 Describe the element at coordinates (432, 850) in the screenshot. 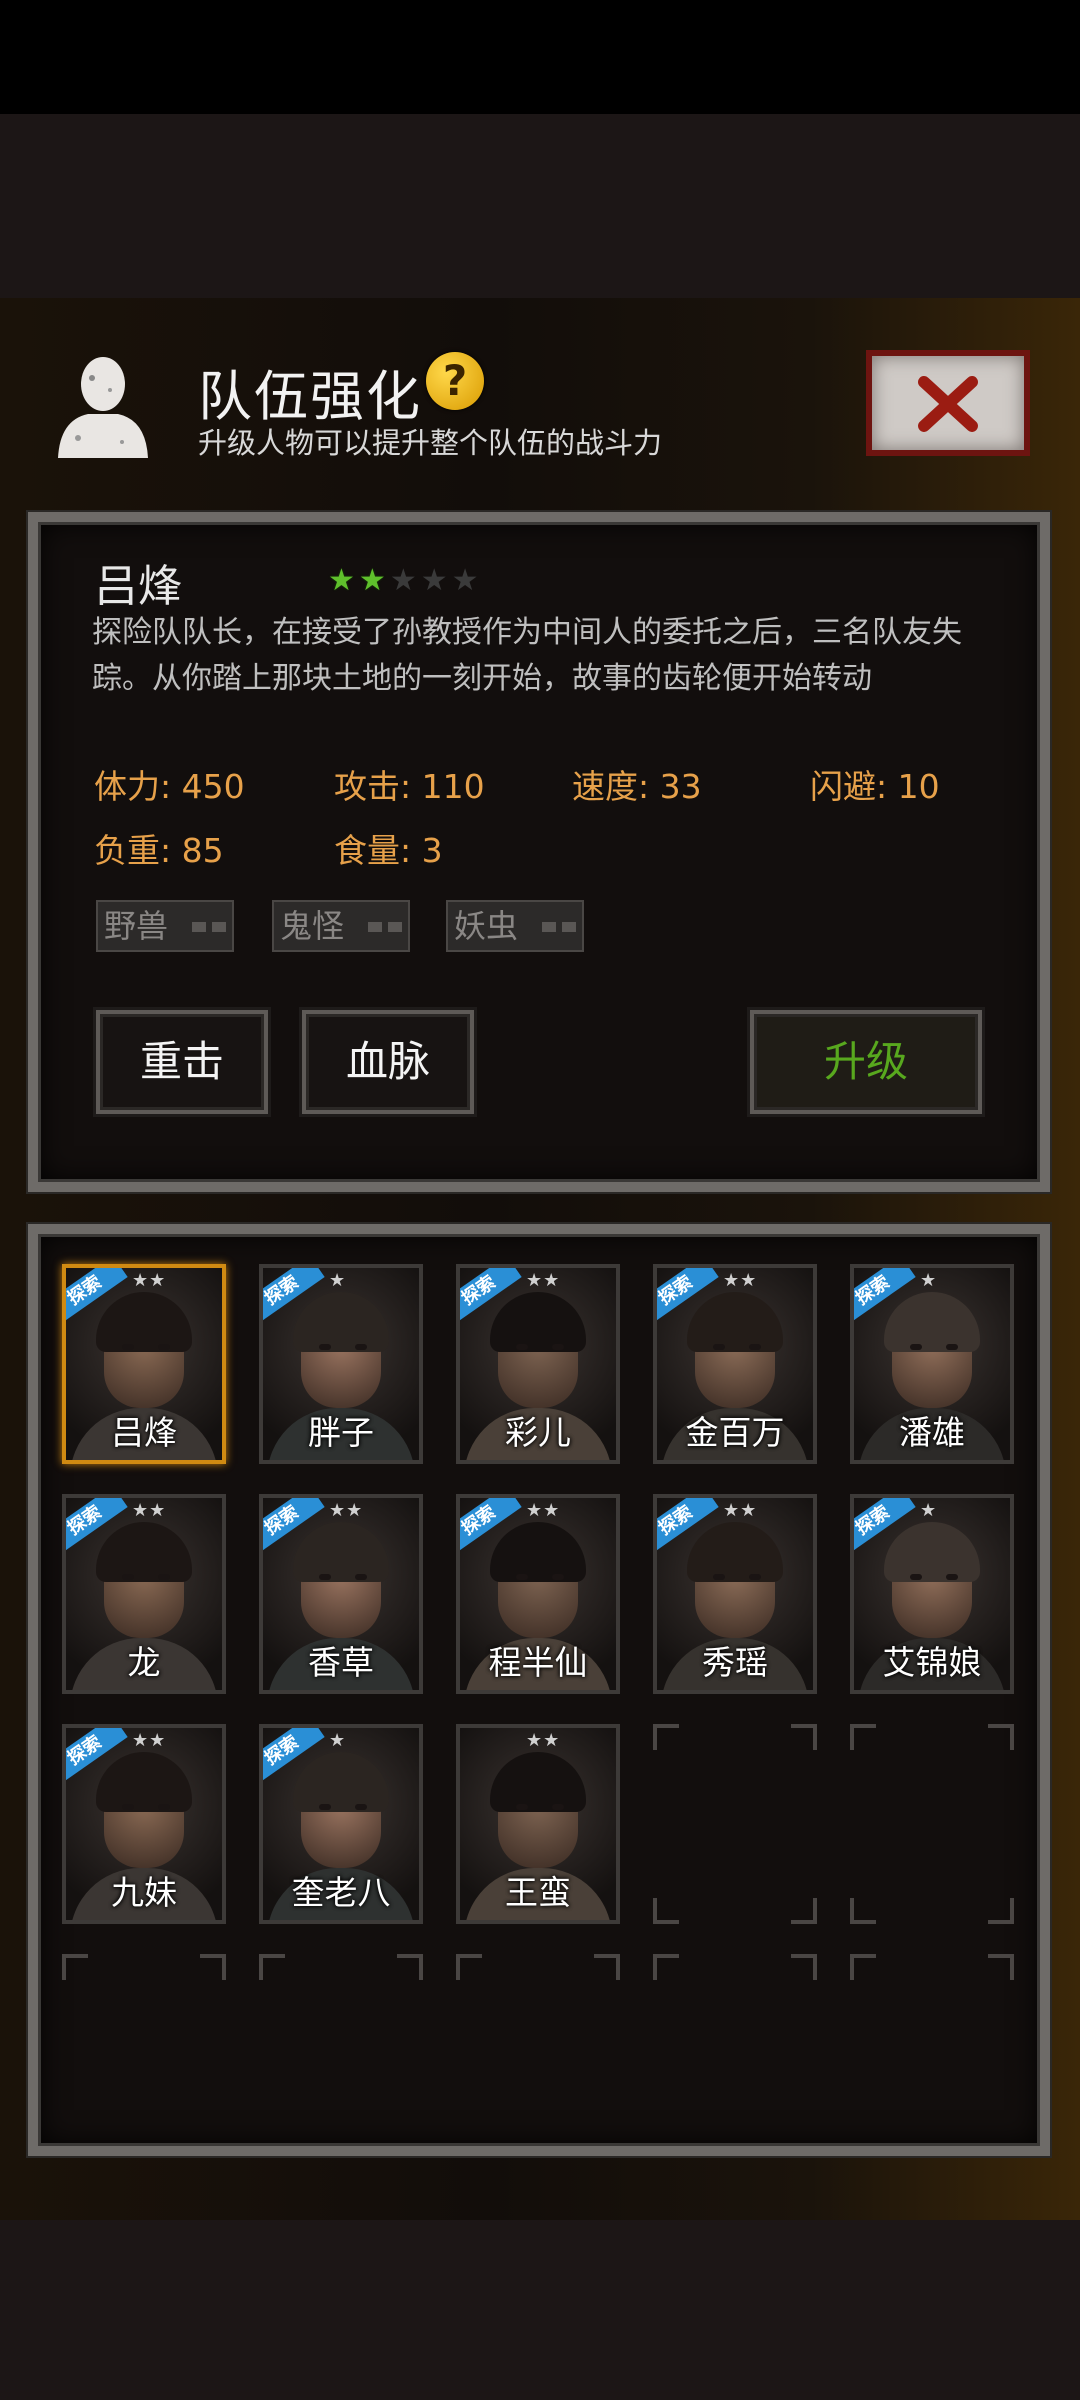

I see `stat-value: 3` at that location.